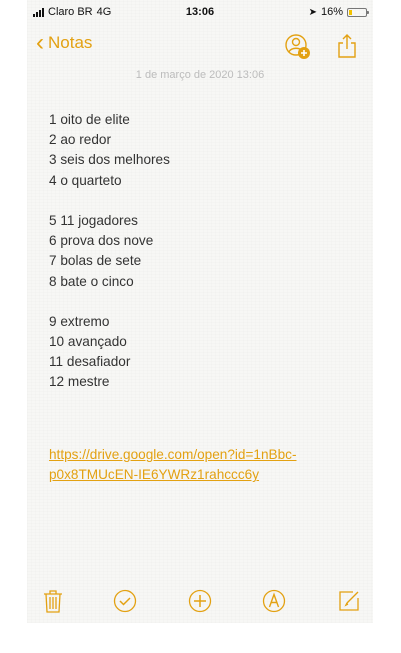 The height and width of the screenshot is (653, 401). I want to click on location-icon: ➤, so click(312, 12).